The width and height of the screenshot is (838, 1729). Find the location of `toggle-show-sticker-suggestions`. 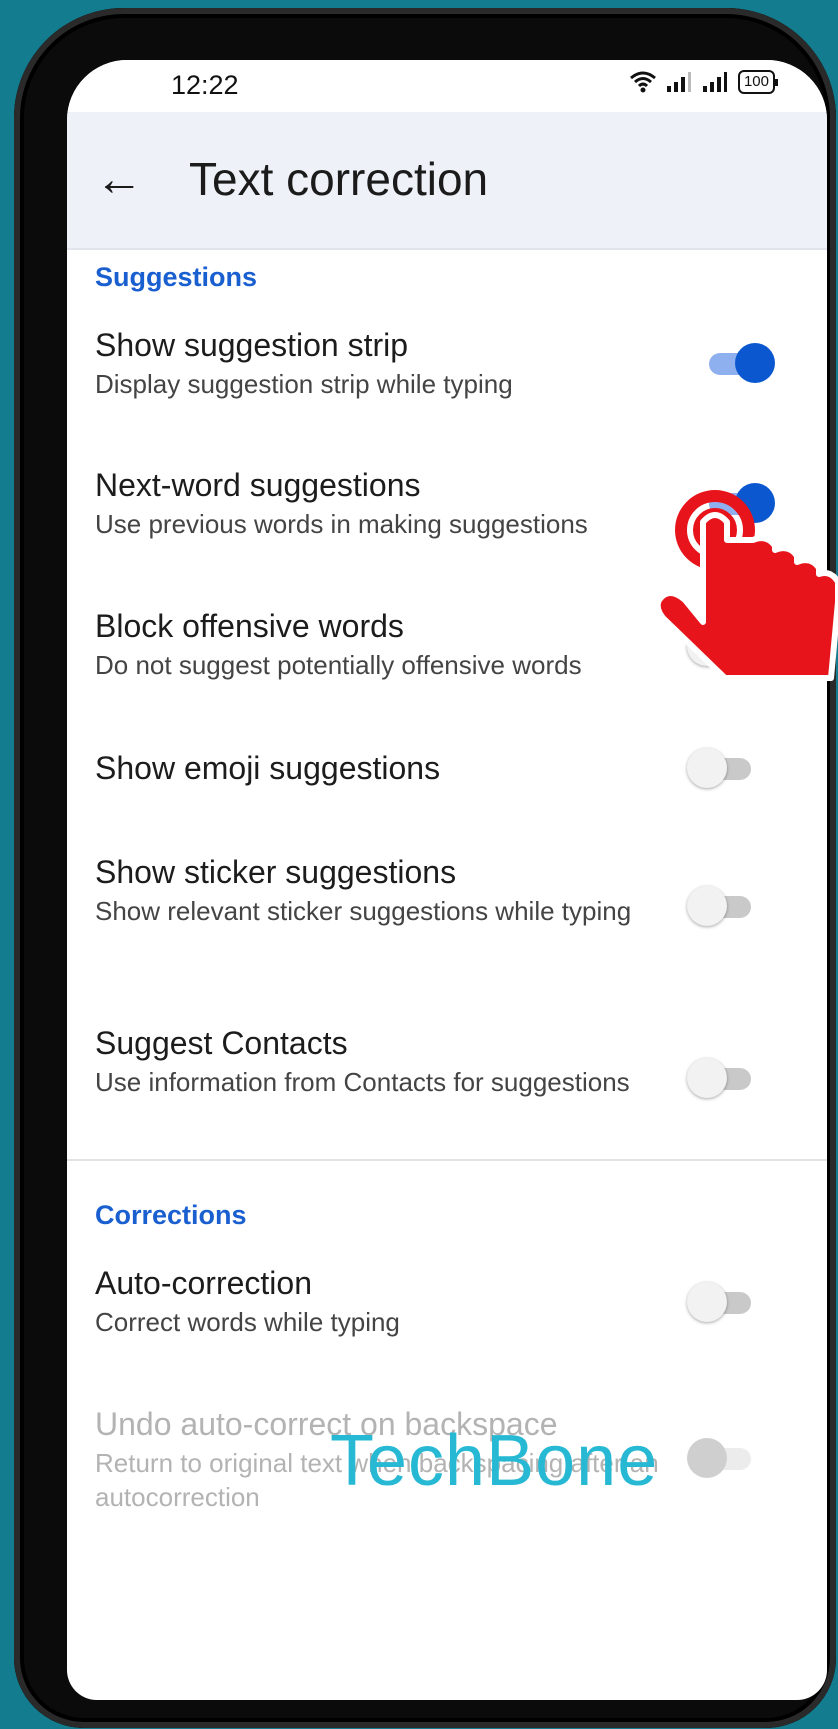

toggle-show-sticker-suggestions is located at coordinates (721, 906).